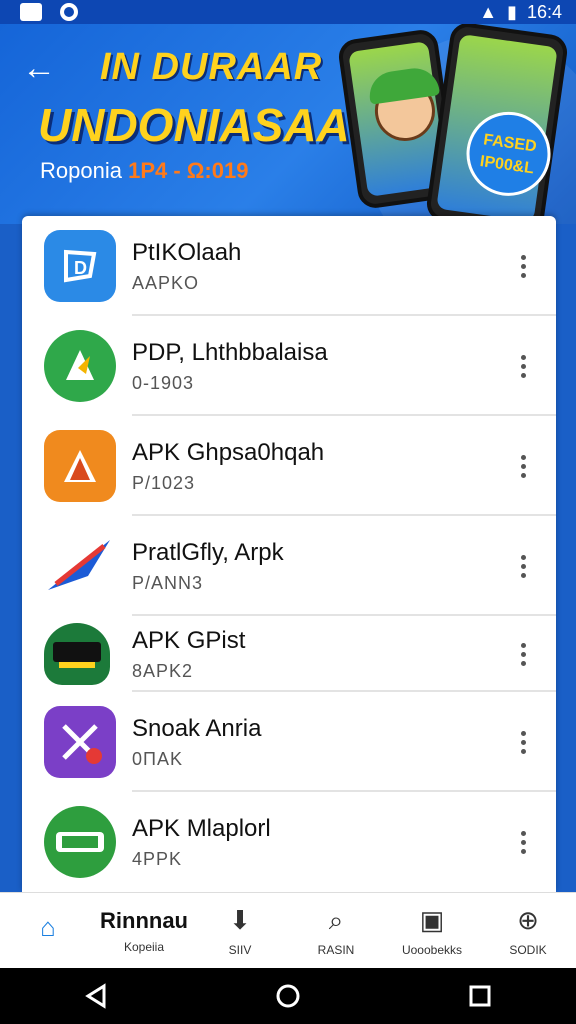 This screenshot has height=1024, width=576. I want to click on list-item: APK Mlaplorl 4PPK, so click(289, 842).